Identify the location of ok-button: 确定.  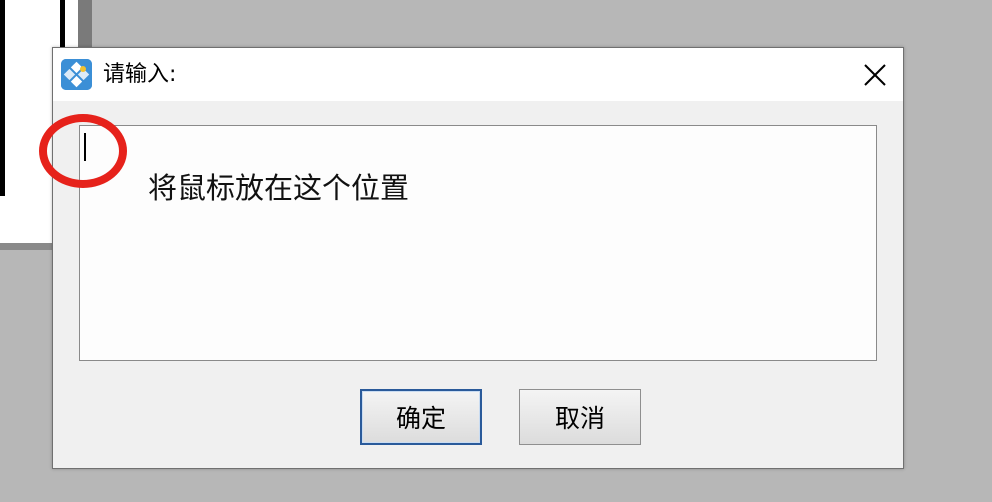
(421, 417).